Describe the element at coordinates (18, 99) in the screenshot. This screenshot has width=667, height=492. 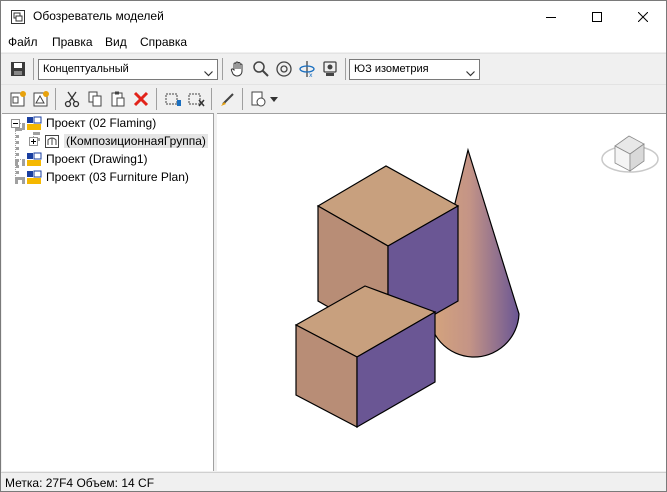
I see `new-model-icon` at that location.